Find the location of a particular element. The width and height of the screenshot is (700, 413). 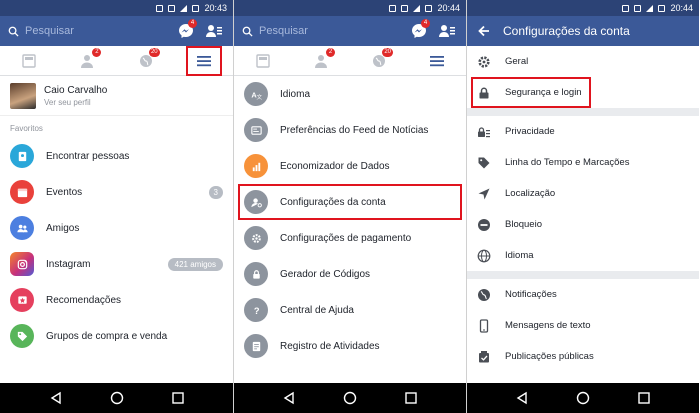

menu-item-language: A文 Idioma is located at coordinates (350, 94).